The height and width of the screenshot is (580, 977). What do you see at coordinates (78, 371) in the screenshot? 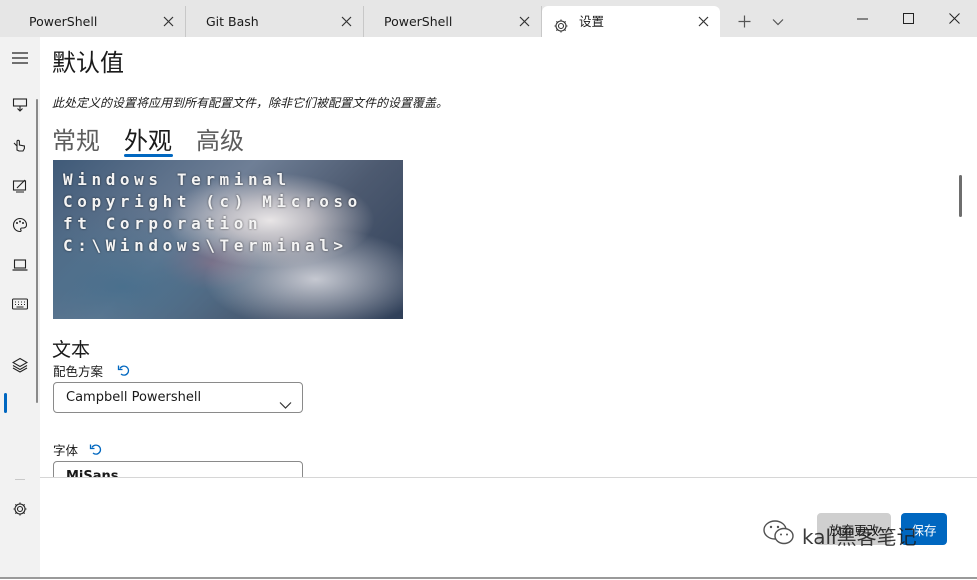
I see `color-scheme-label: 配色方案` at bounding box center [78, 371].